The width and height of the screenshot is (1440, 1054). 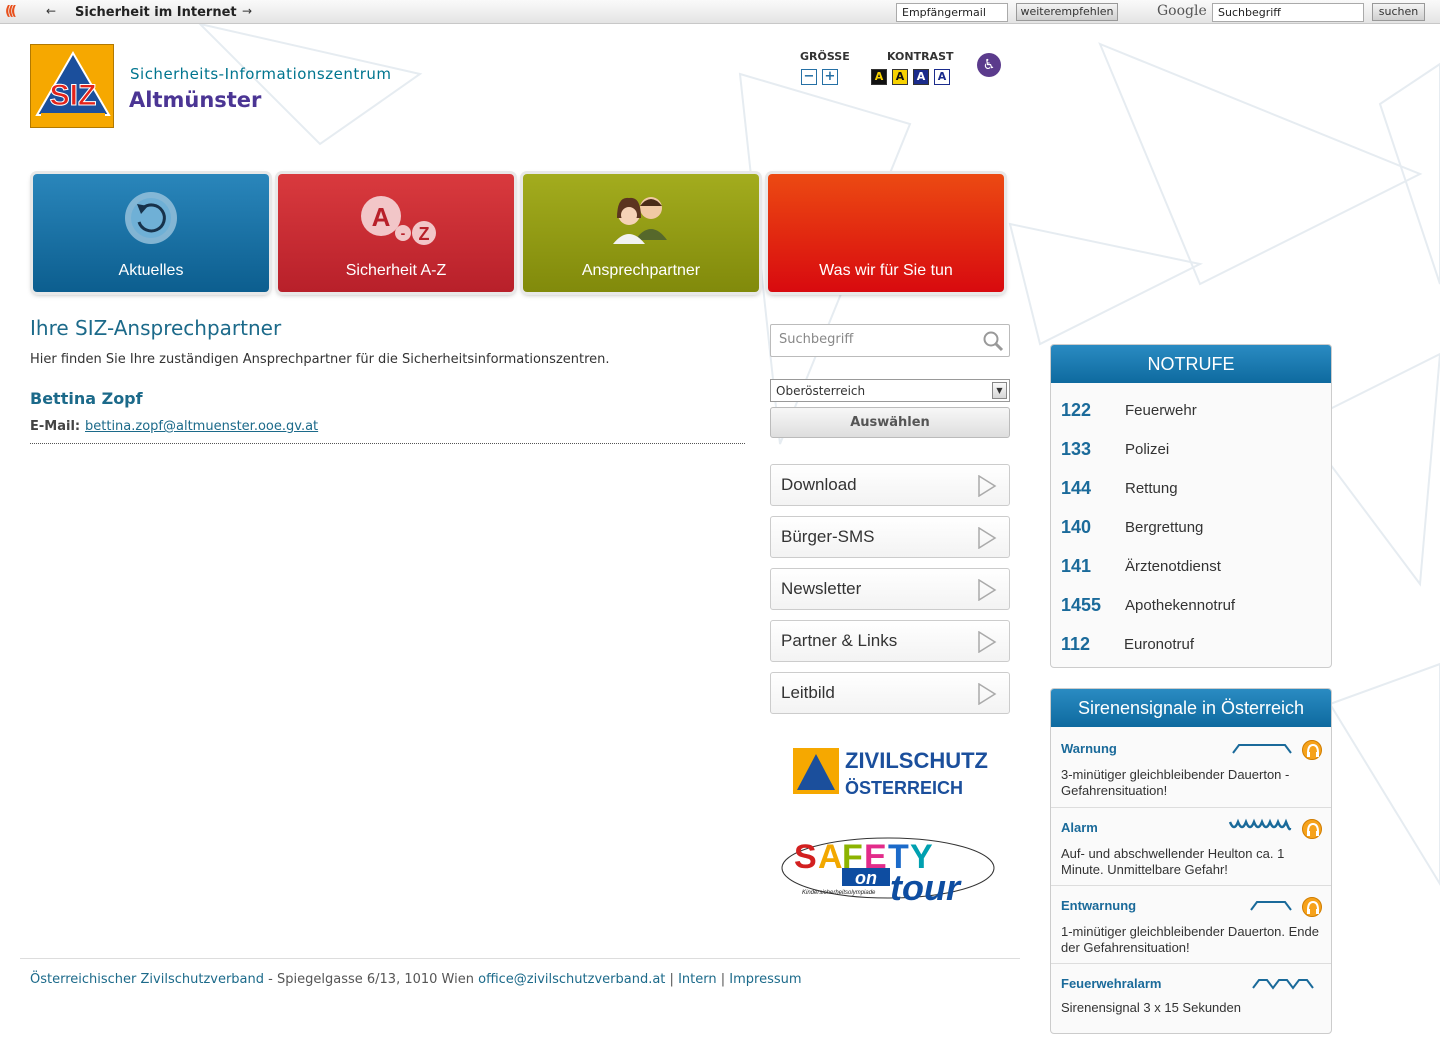 I want to click on tile-sicherheit-a-z-label: Sicherheit A-Z, so click(x=396, y=270).